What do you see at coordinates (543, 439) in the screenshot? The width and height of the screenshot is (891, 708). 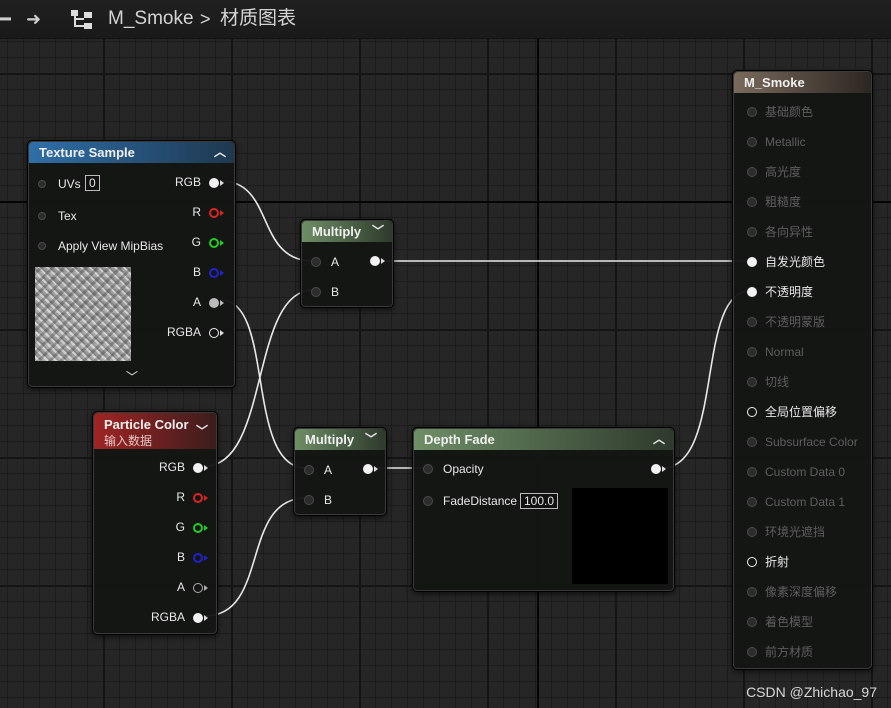 I see `depth-fade-header: Depth Fade ︿` at bounding box center [543, 439].